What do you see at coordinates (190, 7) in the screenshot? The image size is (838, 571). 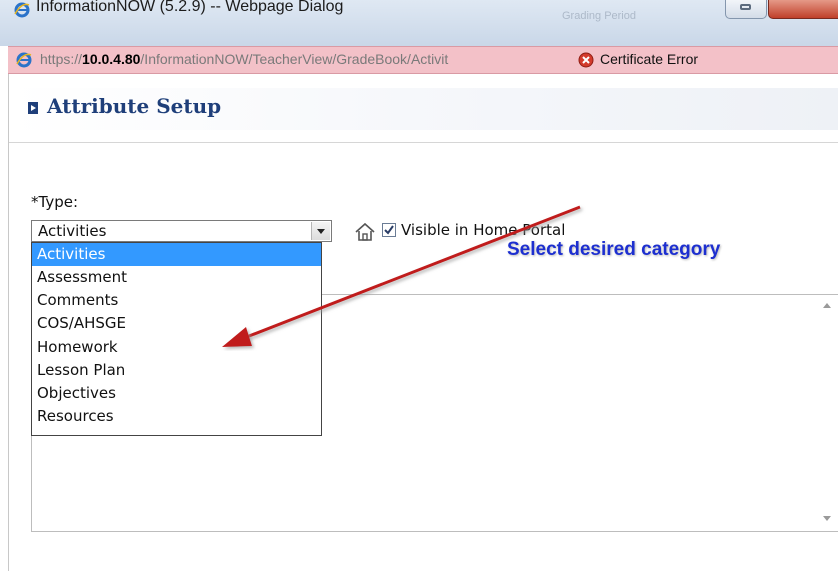 I see `window-title: InformationNOW (5.2.9) -- Webpage Dialog` at bounding box center [190, 7].